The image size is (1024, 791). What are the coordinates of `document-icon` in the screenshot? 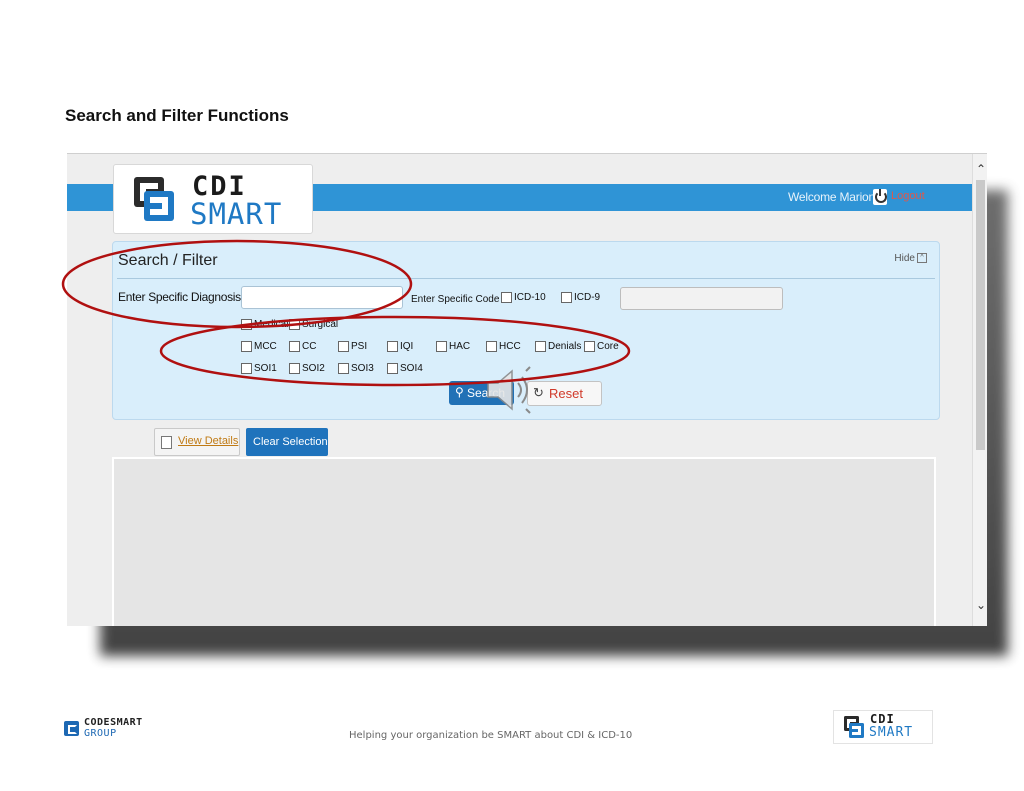 It's located at (166, 442).